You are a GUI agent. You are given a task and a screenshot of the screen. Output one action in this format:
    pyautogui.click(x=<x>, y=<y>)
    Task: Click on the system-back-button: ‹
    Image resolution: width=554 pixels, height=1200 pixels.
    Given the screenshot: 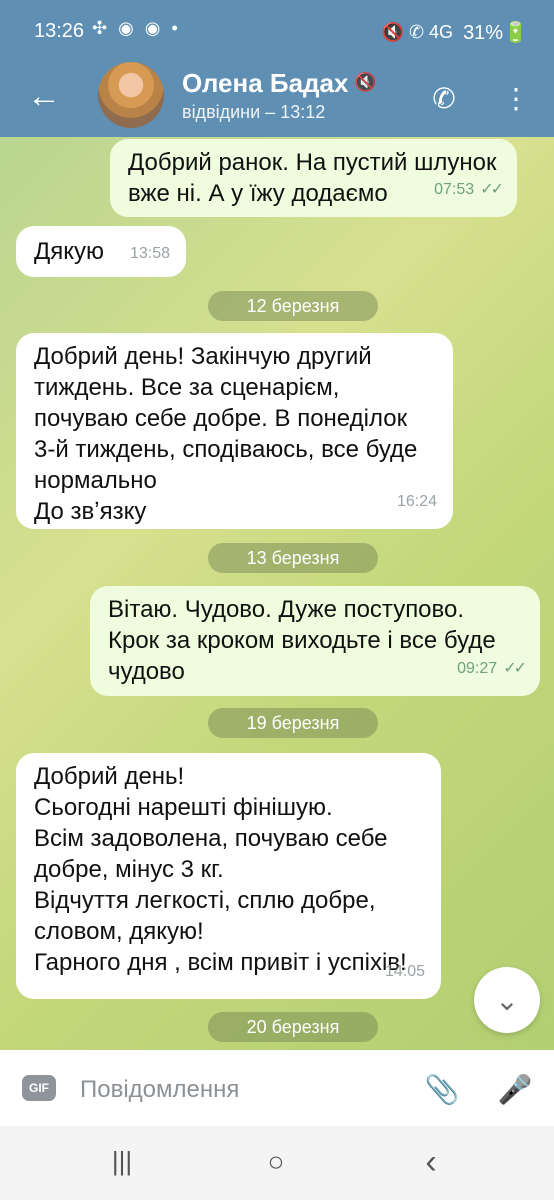 What is the action you would take?
    pyautogui.click(x=431, y=1162)
    